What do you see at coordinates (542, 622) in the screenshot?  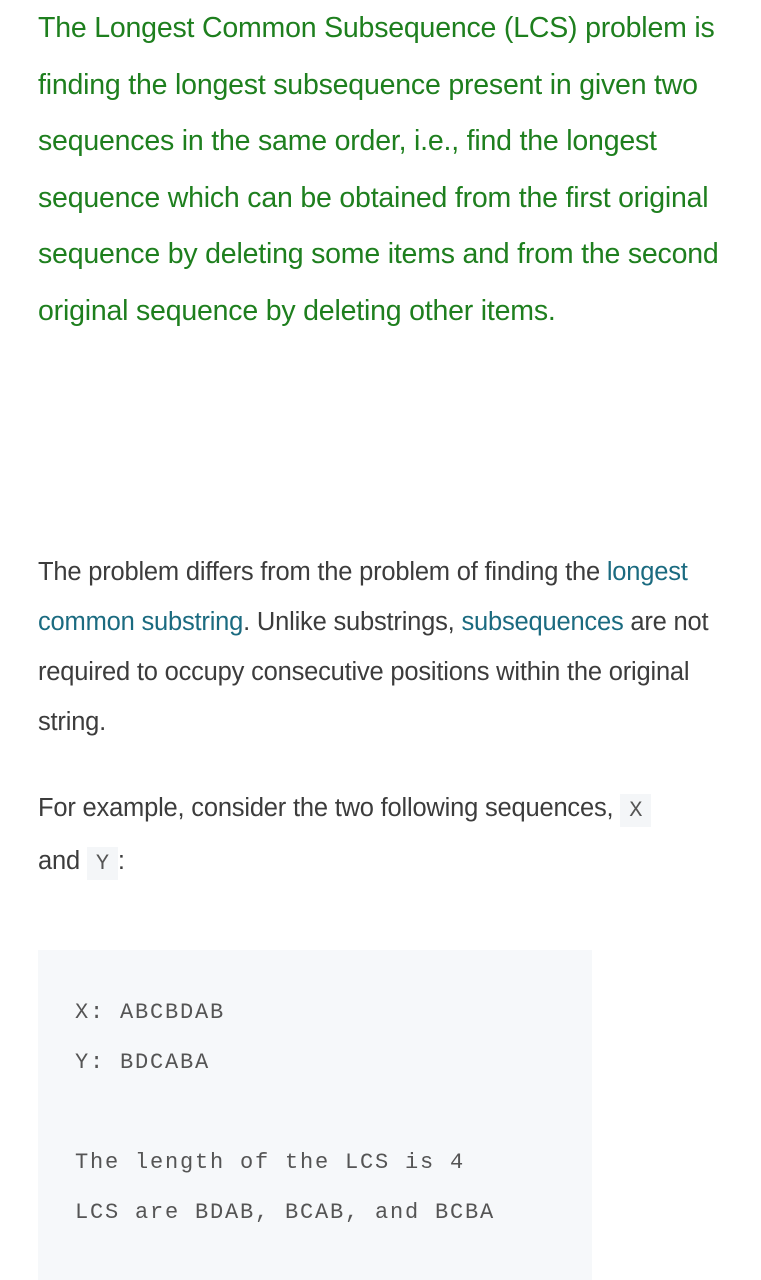 I see `subsequences-link: subsequences` at bounding box center [542, 622].